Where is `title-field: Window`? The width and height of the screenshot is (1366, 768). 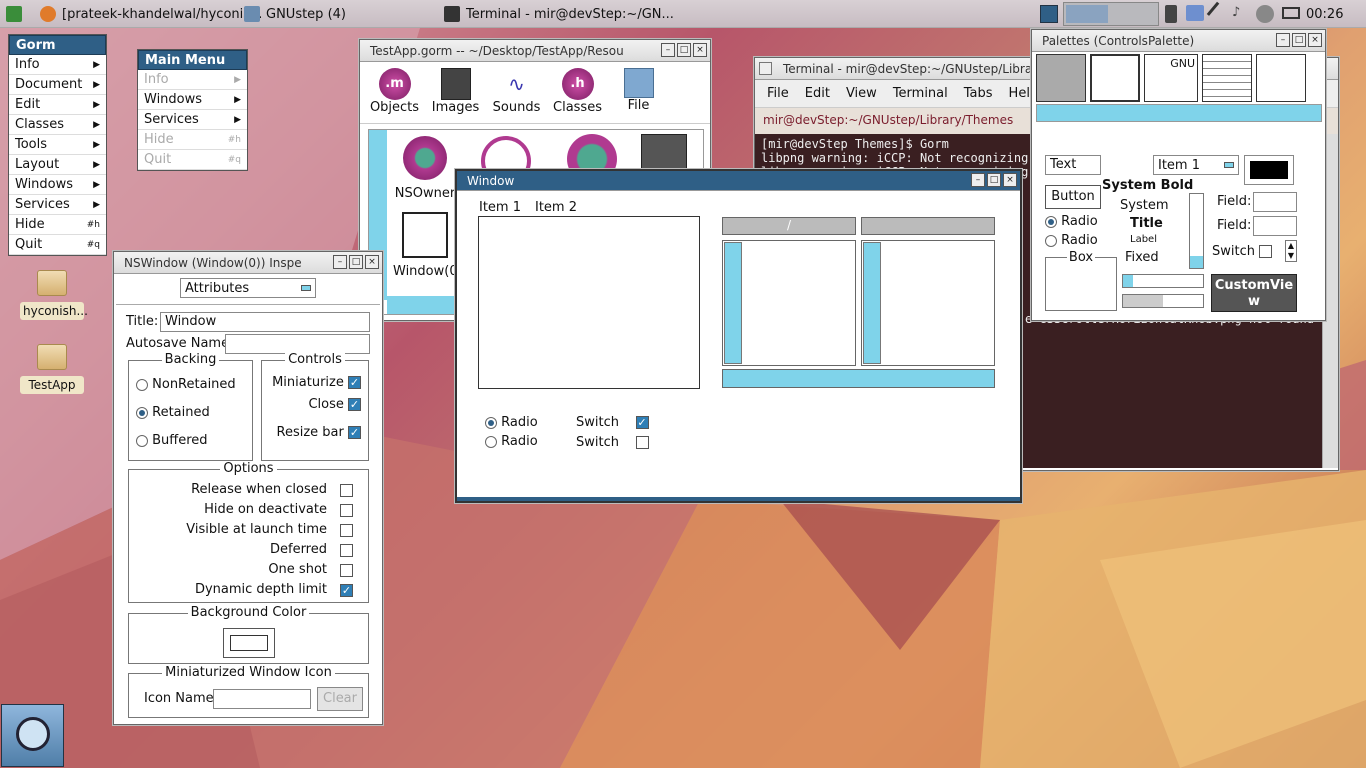
title-field: Window is located at coordinates (265, 322).